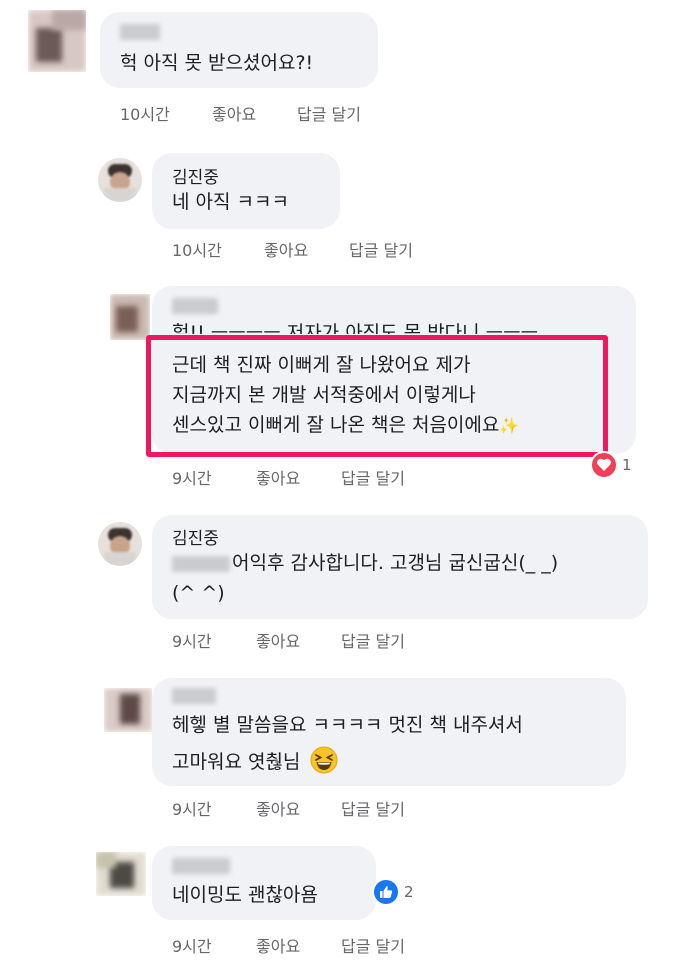 The height and width of the screenshot is (960, 675). What do you see at coordinates (604, 465) in the screenshot?
I see `heart-icon` at bounding box center [604, 465].